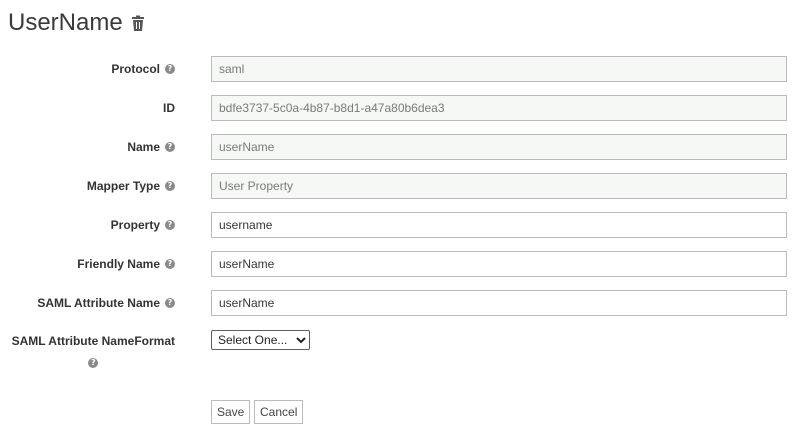 The width and height of the screenshot is (800, 438). I want to click on id-field, so click(499, 108).